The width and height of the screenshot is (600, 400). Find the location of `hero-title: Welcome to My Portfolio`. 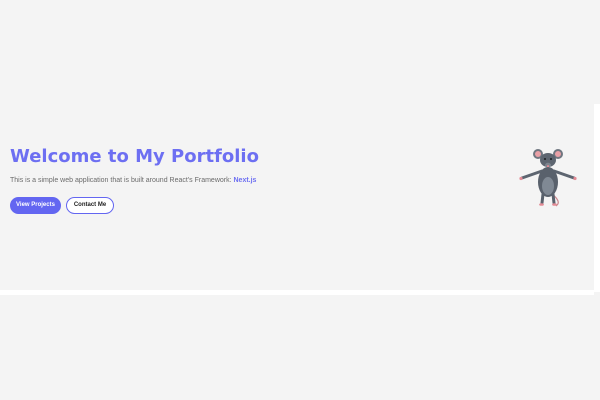

hero-title: Welcome to My Portfolio is located at coordinates (134, 156).